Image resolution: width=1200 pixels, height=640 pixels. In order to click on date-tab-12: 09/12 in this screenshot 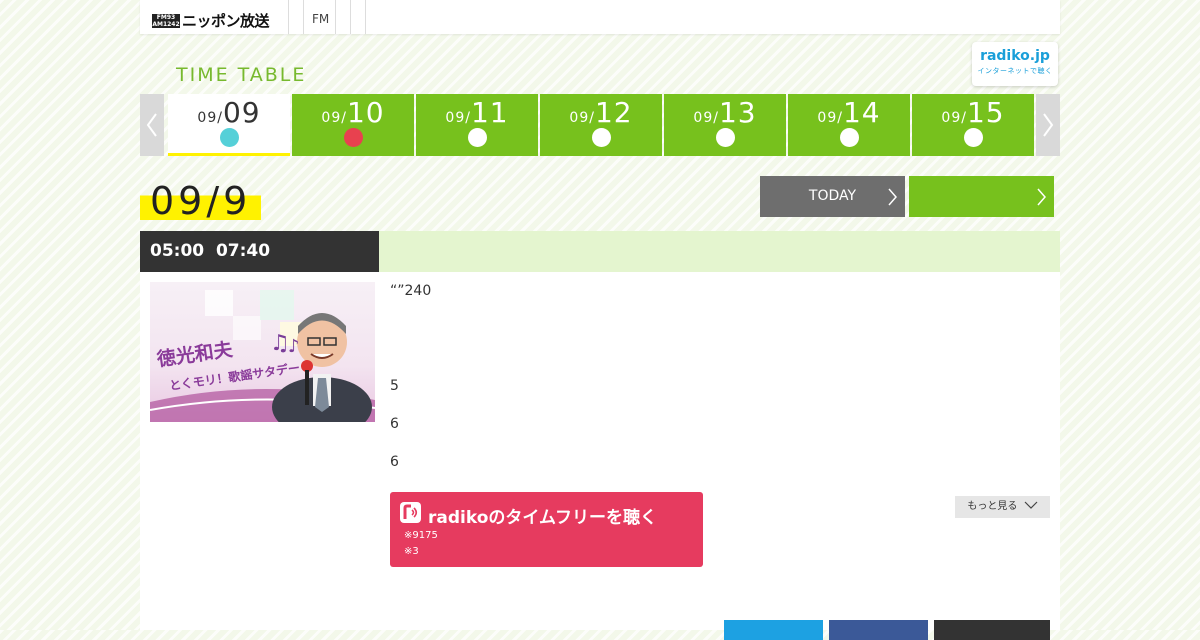, I will do `click(601, 125)`.